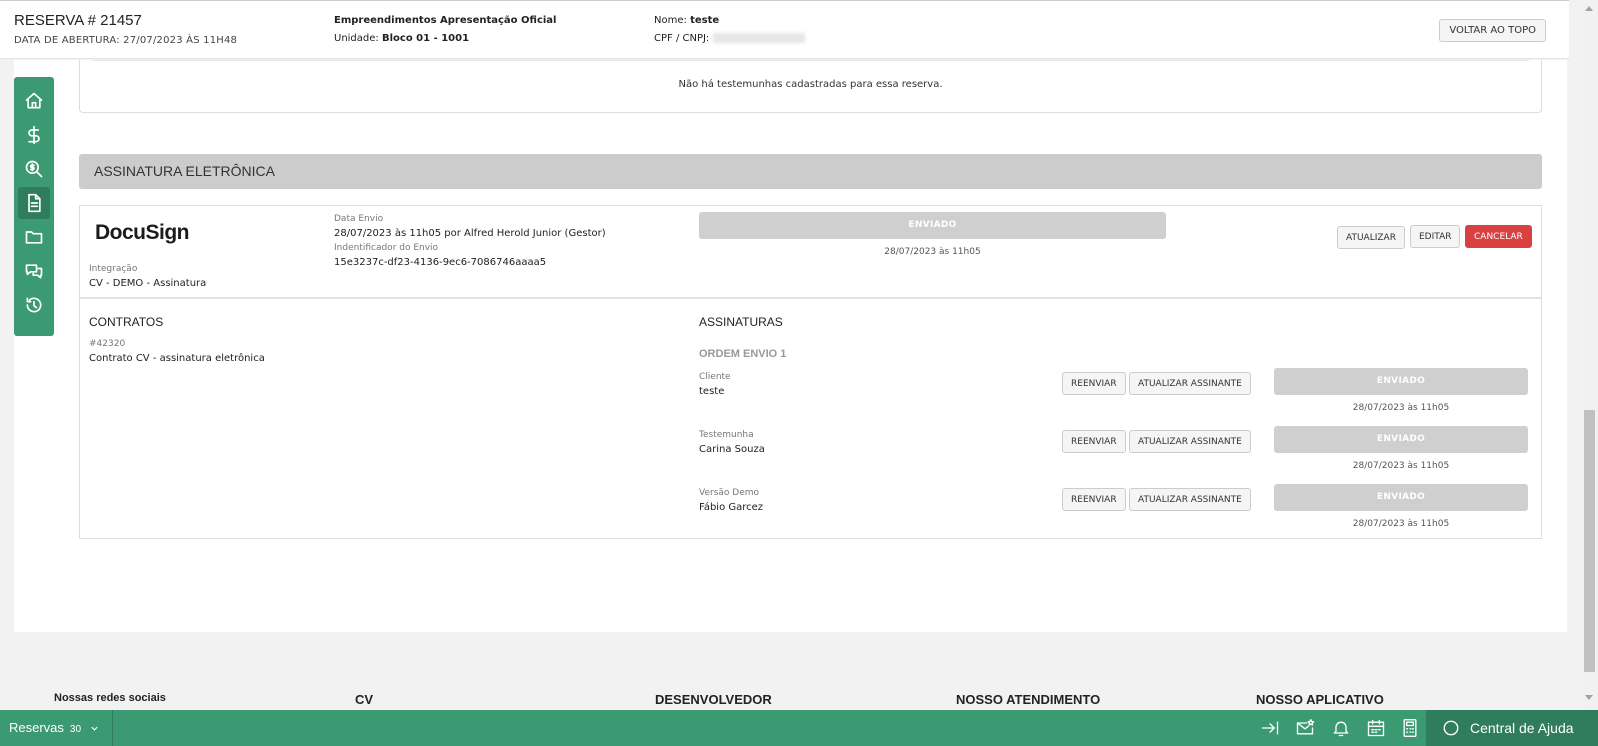 The image size is (1598, 746). What do you see at coordinates (1522, 728) in the screenshot?
I see `help-center-label: Central de Ajuda` at bounding box center [1522, 728].